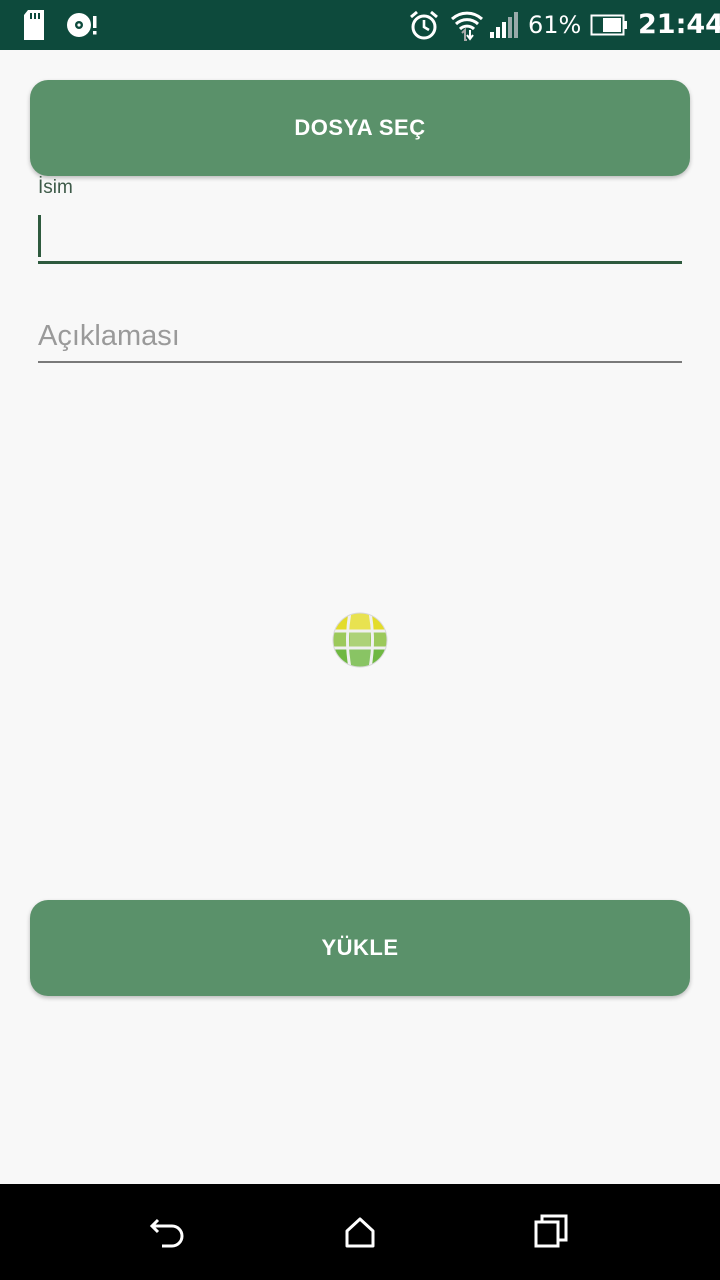  What do you see at coordinates (168, 1232) in the screenshot?
I see `back-icon` at bounding box center [168, 1232].